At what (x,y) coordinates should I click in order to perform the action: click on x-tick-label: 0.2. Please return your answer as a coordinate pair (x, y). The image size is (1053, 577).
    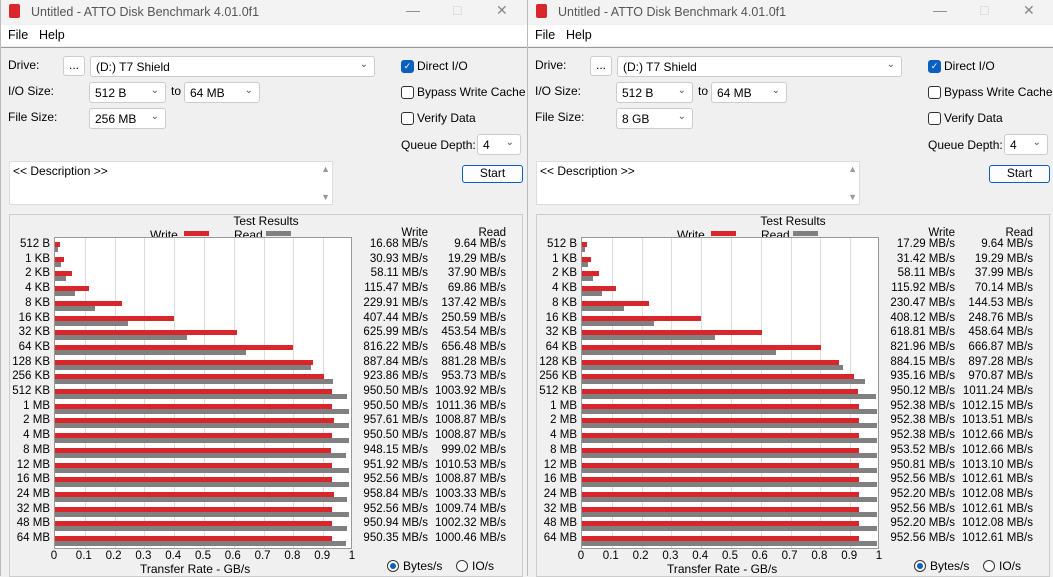
    Looking at the image, I should click on (113, 556).